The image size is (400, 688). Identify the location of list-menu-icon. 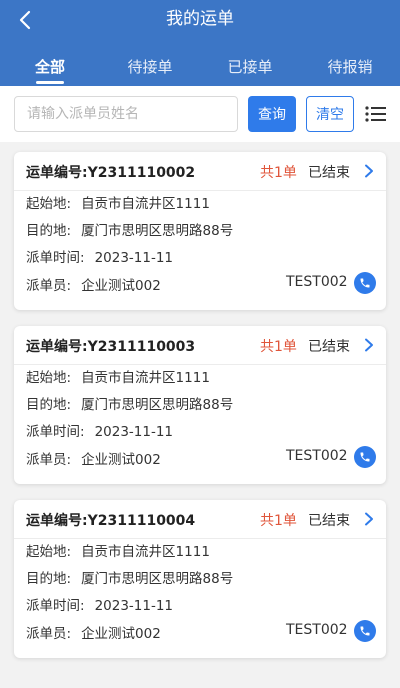
(375, 114).